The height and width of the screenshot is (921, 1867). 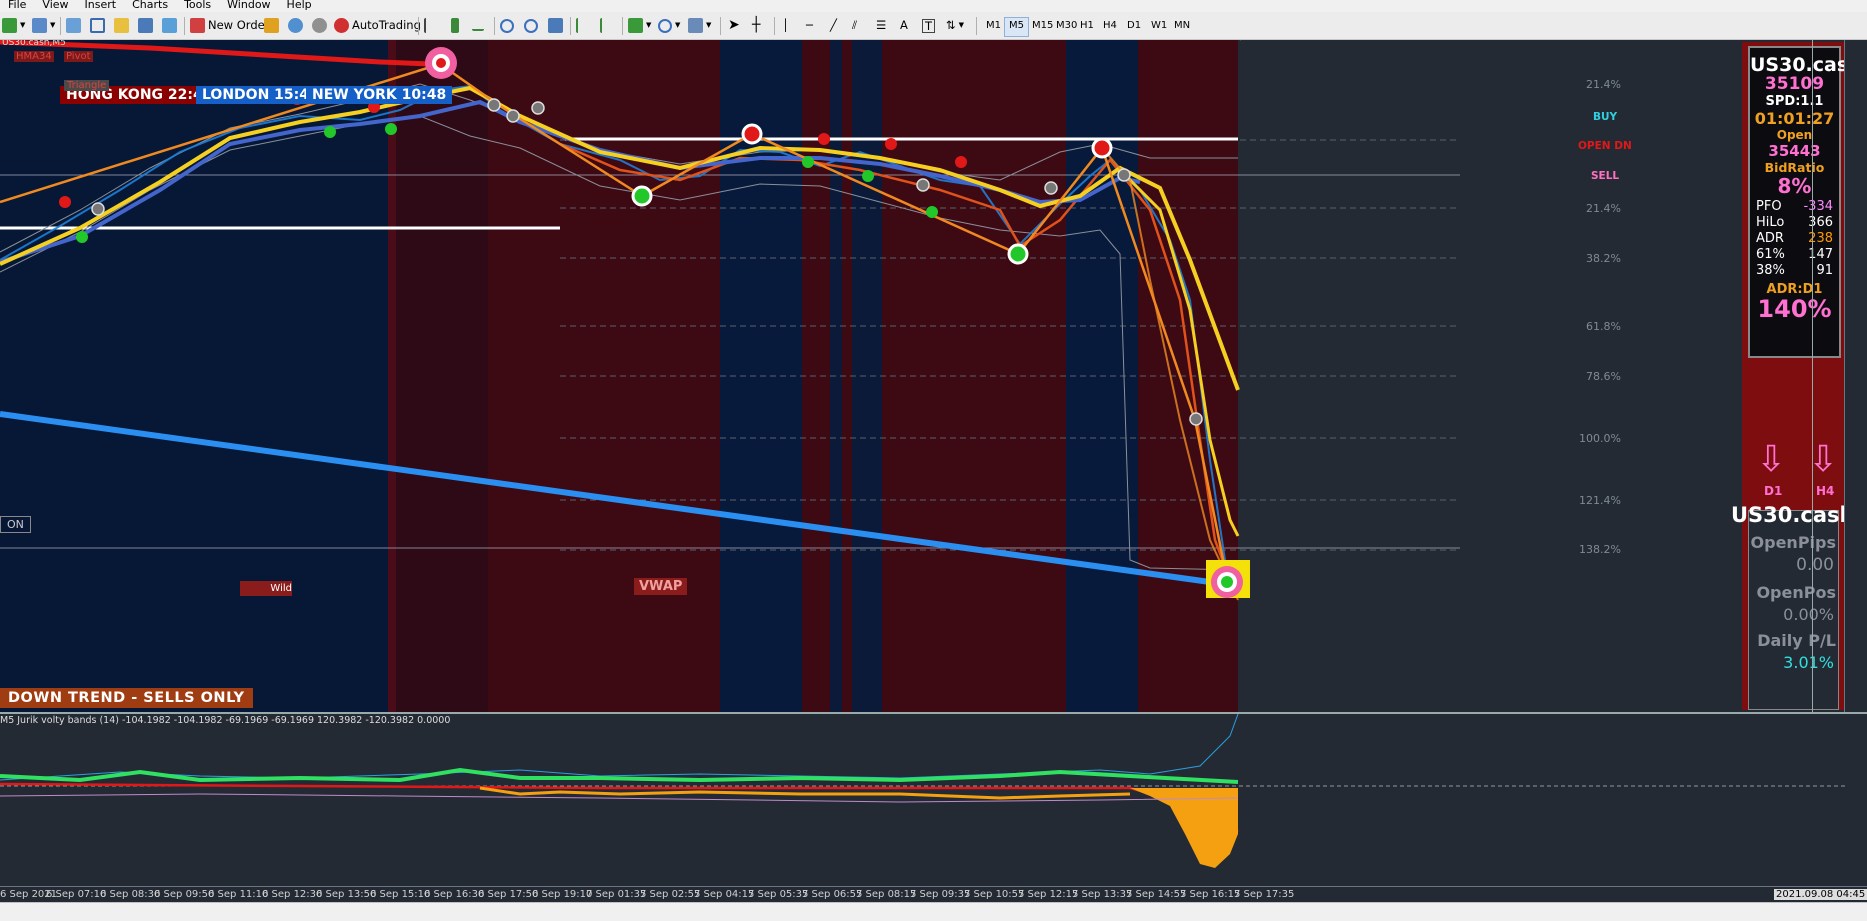 I want to click on periods-button: ▼, so click(x=669, y=25).